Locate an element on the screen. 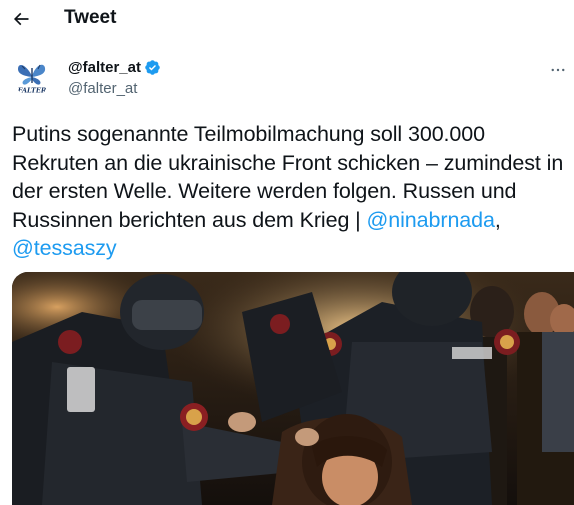 This screenshot has height=505, width=574. author-name-row: @falter_at is located at coordinates (114, 67).